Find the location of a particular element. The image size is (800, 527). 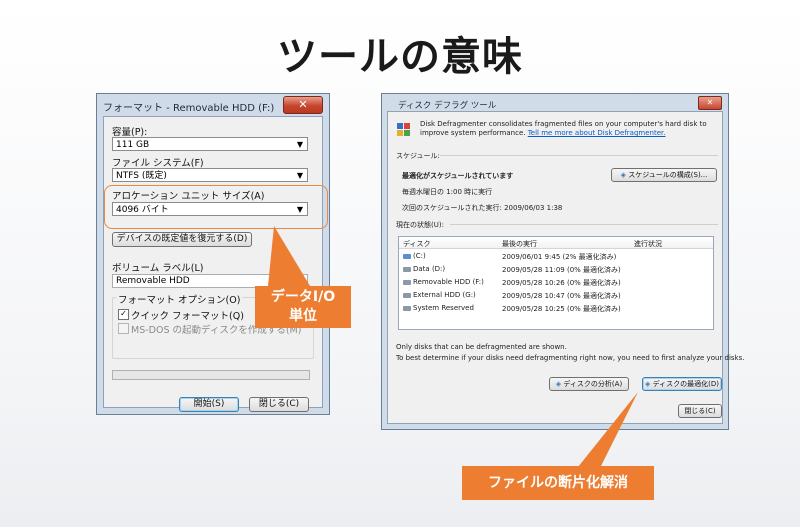

defrag-dialog-title: ディスク デフラグ ツール is located at coordinates (447, 106).